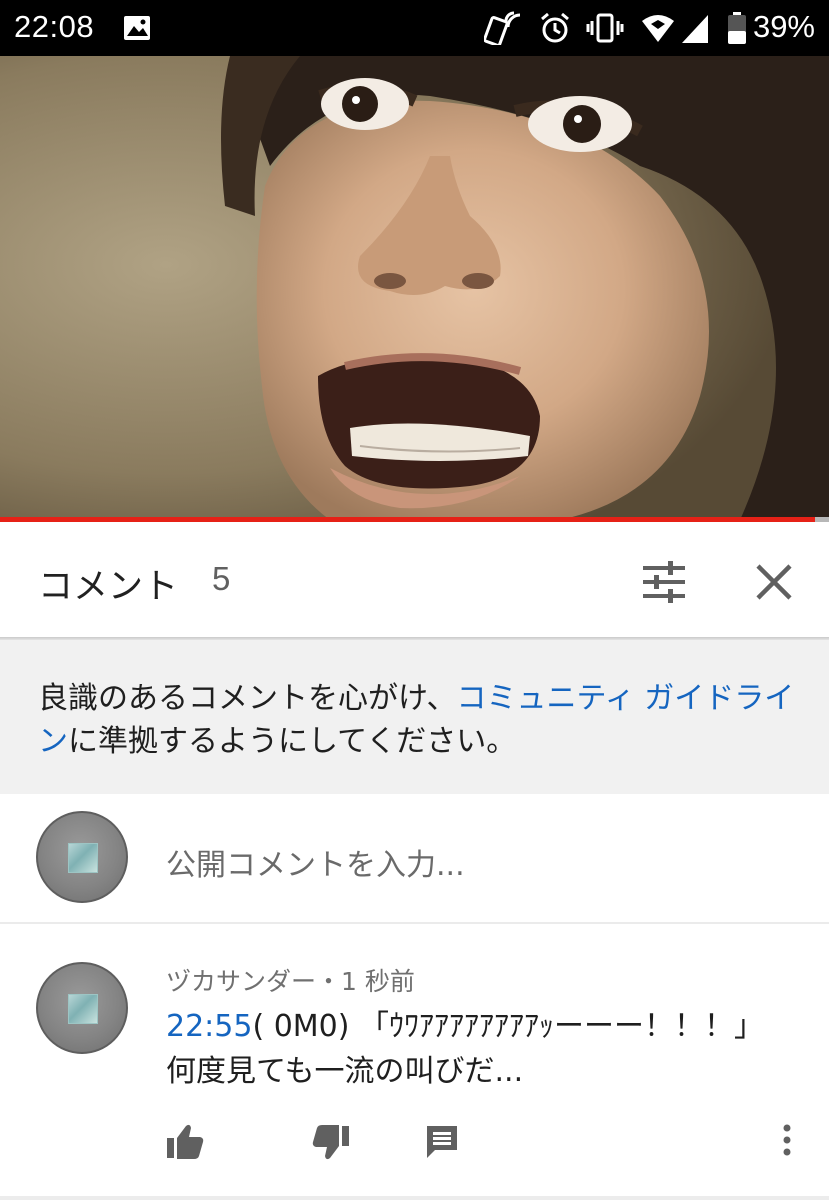  I want to click on comments-count: 5, so click(221, 578).